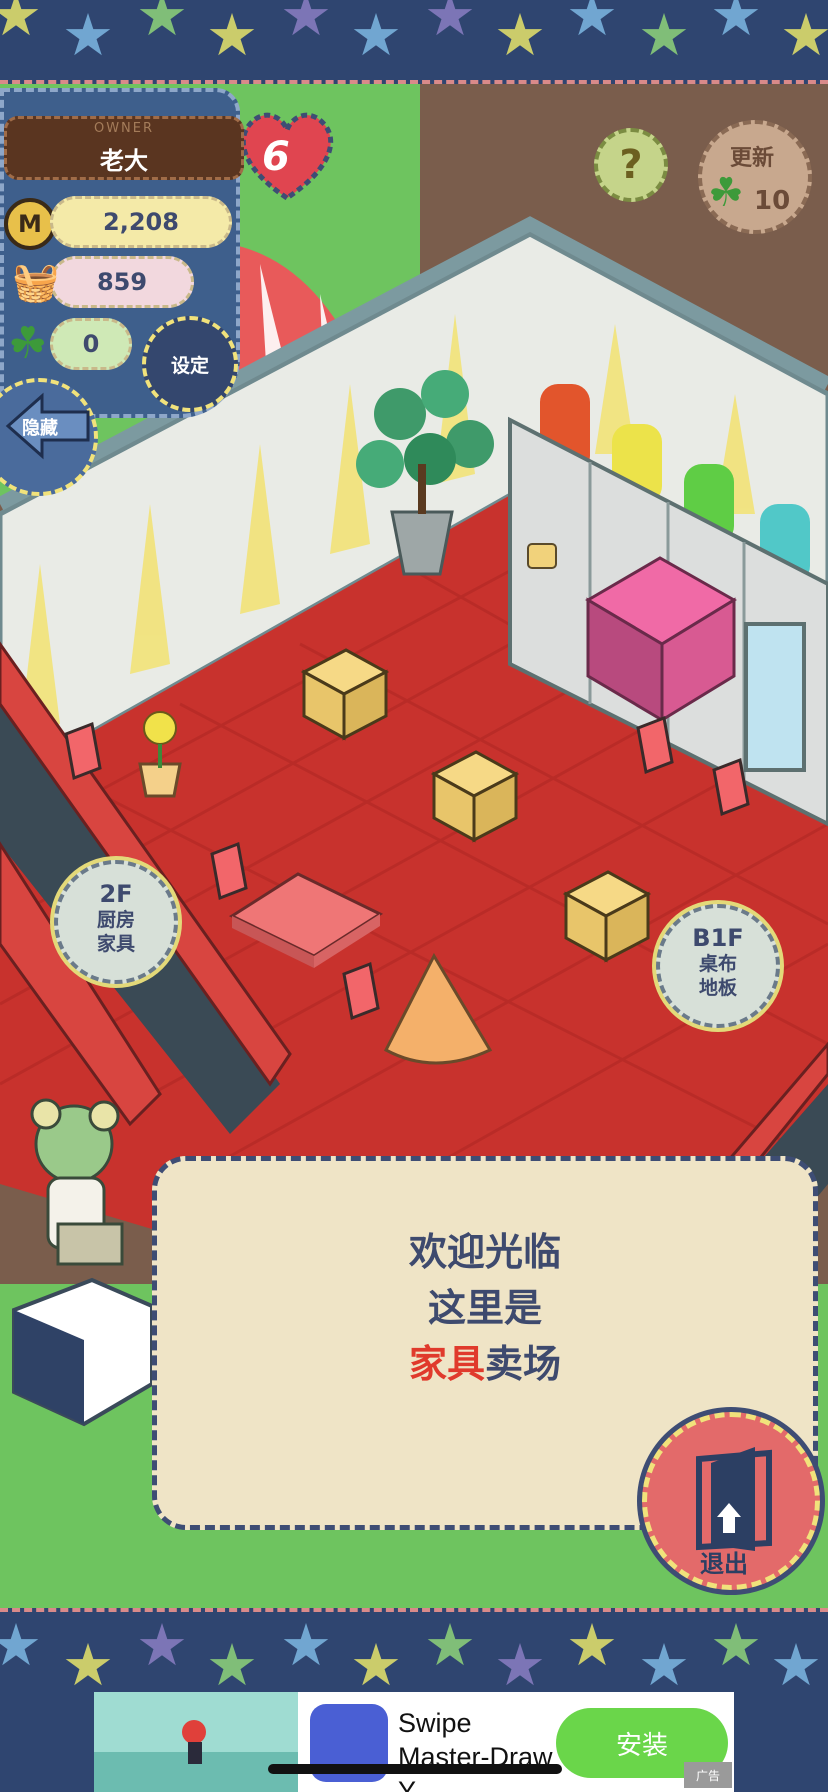  I want to click on floor-b1f-button: B1F 桌布 地板, so click(718, 966).